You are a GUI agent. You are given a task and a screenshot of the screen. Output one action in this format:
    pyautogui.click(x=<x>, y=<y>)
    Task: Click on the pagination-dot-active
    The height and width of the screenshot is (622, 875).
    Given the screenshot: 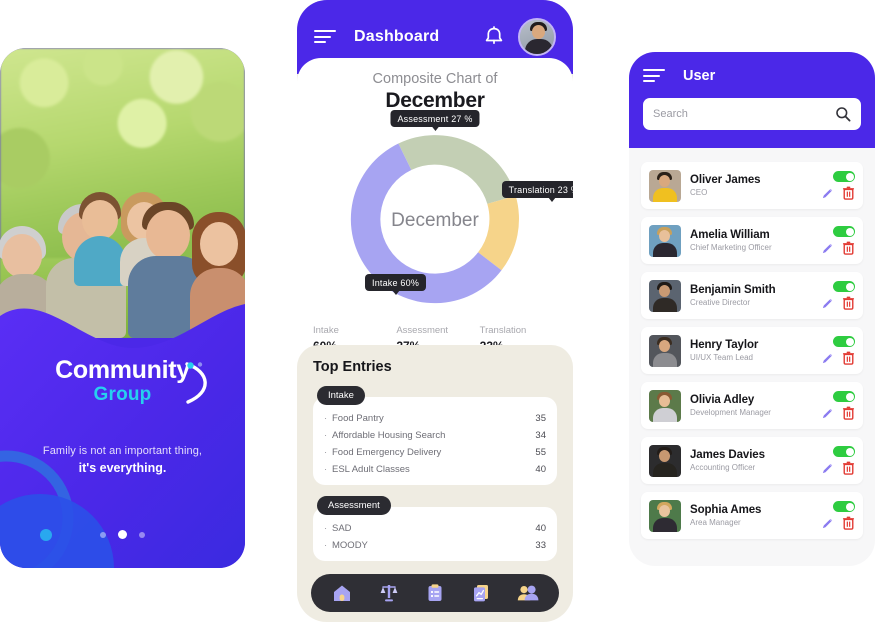 What is the action you would take?
    pyautogui.click(x=122, y=535)
    